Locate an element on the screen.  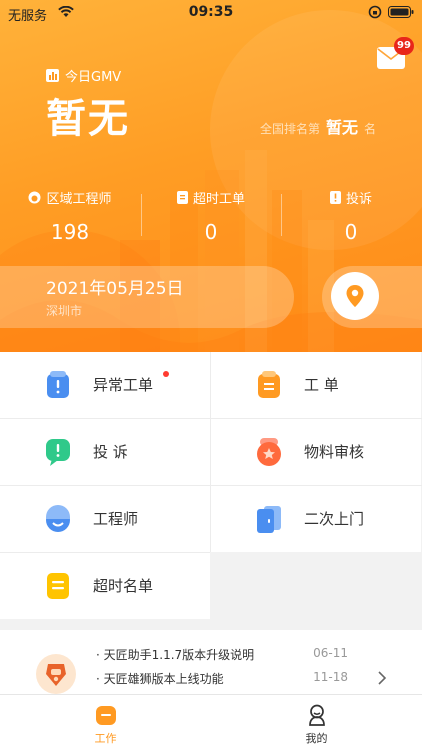
profile-icon is located at coordinates (317, 715).